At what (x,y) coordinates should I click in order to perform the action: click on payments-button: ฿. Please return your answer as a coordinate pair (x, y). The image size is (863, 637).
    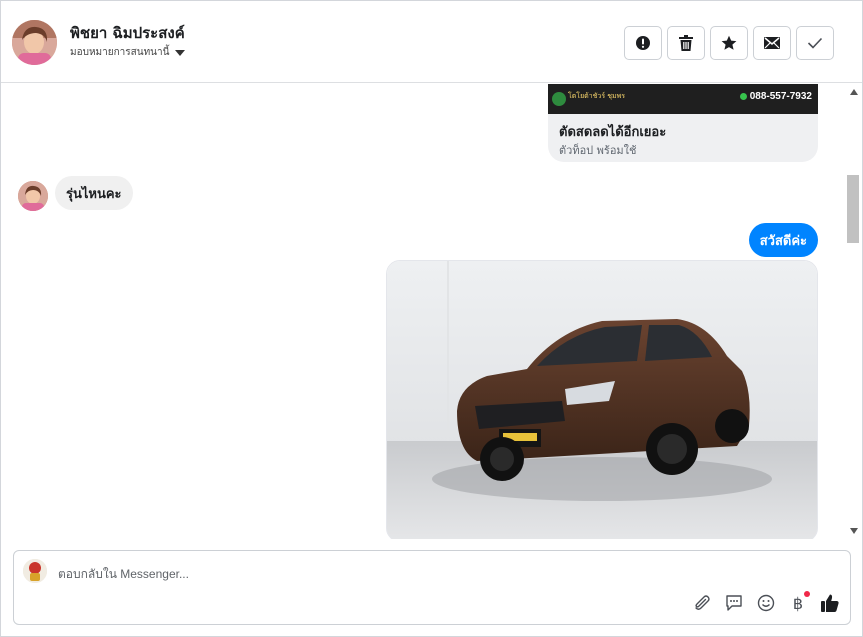
    Looking at the image, I should click on (799, 602).